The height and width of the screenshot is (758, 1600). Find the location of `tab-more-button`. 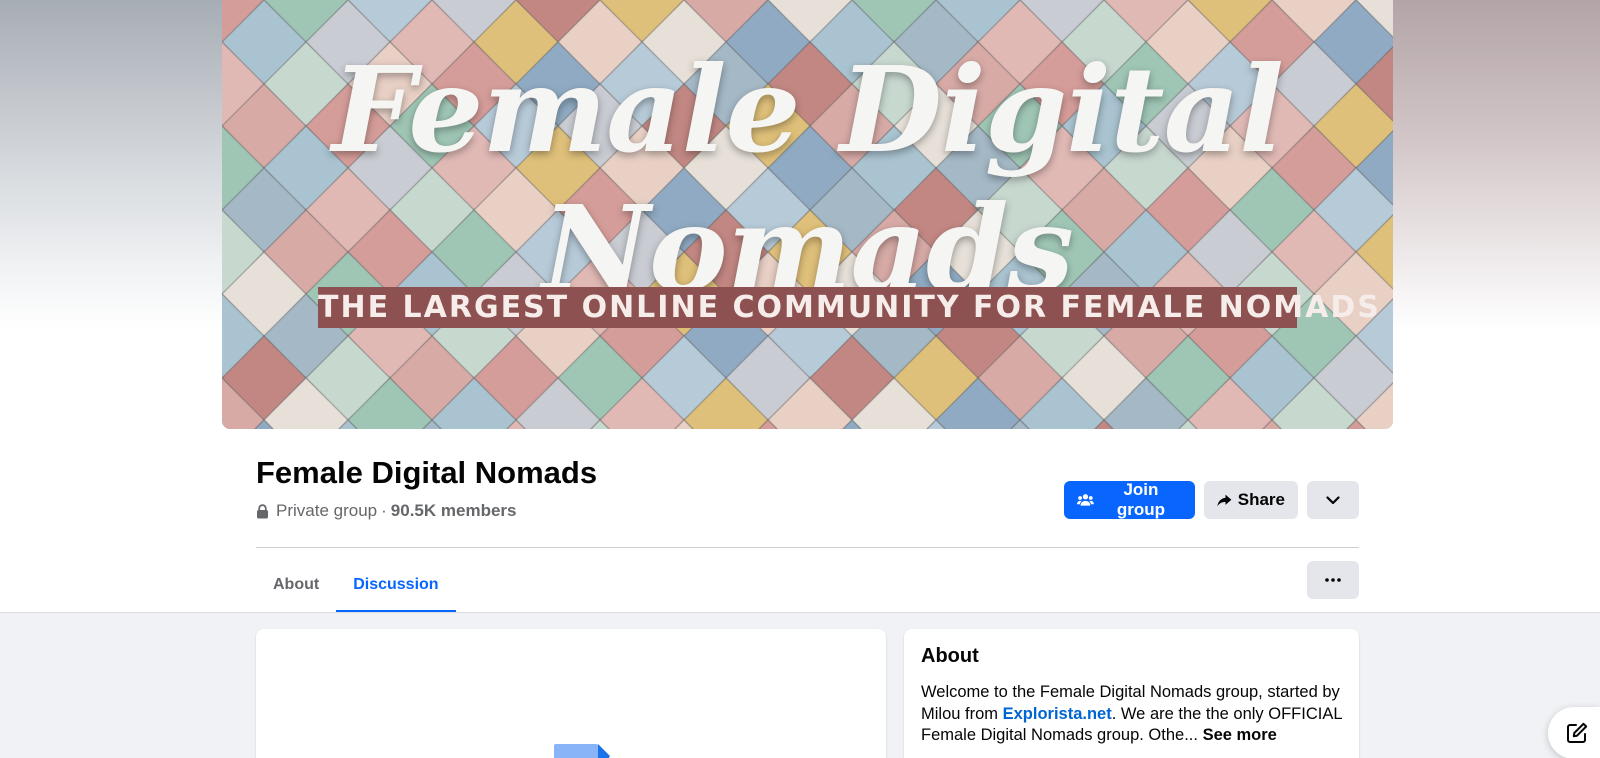

tab-more-button is located at coordinates (1333, 580).